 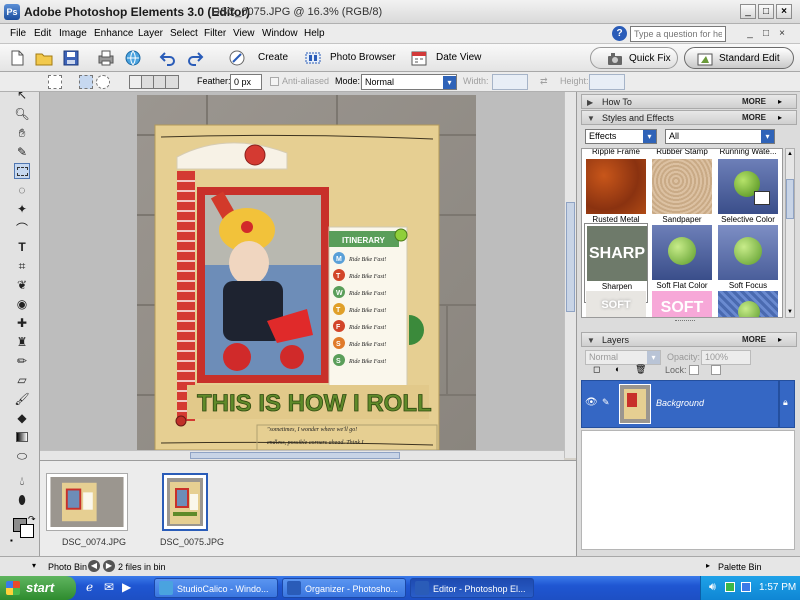 I want to click on menu-layer: Layer, so click(x=150, y=33).